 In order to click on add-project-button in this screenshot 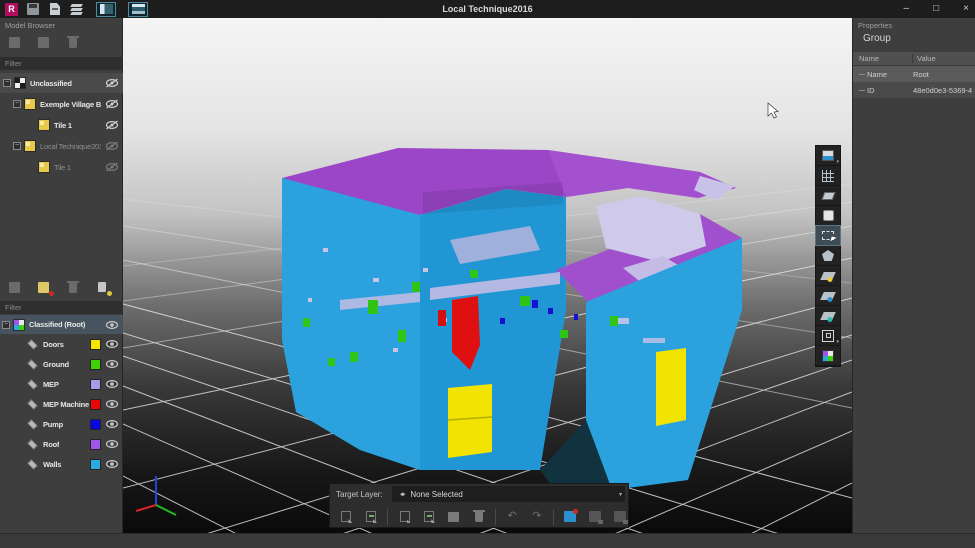, I will do `click(16, 43)`.